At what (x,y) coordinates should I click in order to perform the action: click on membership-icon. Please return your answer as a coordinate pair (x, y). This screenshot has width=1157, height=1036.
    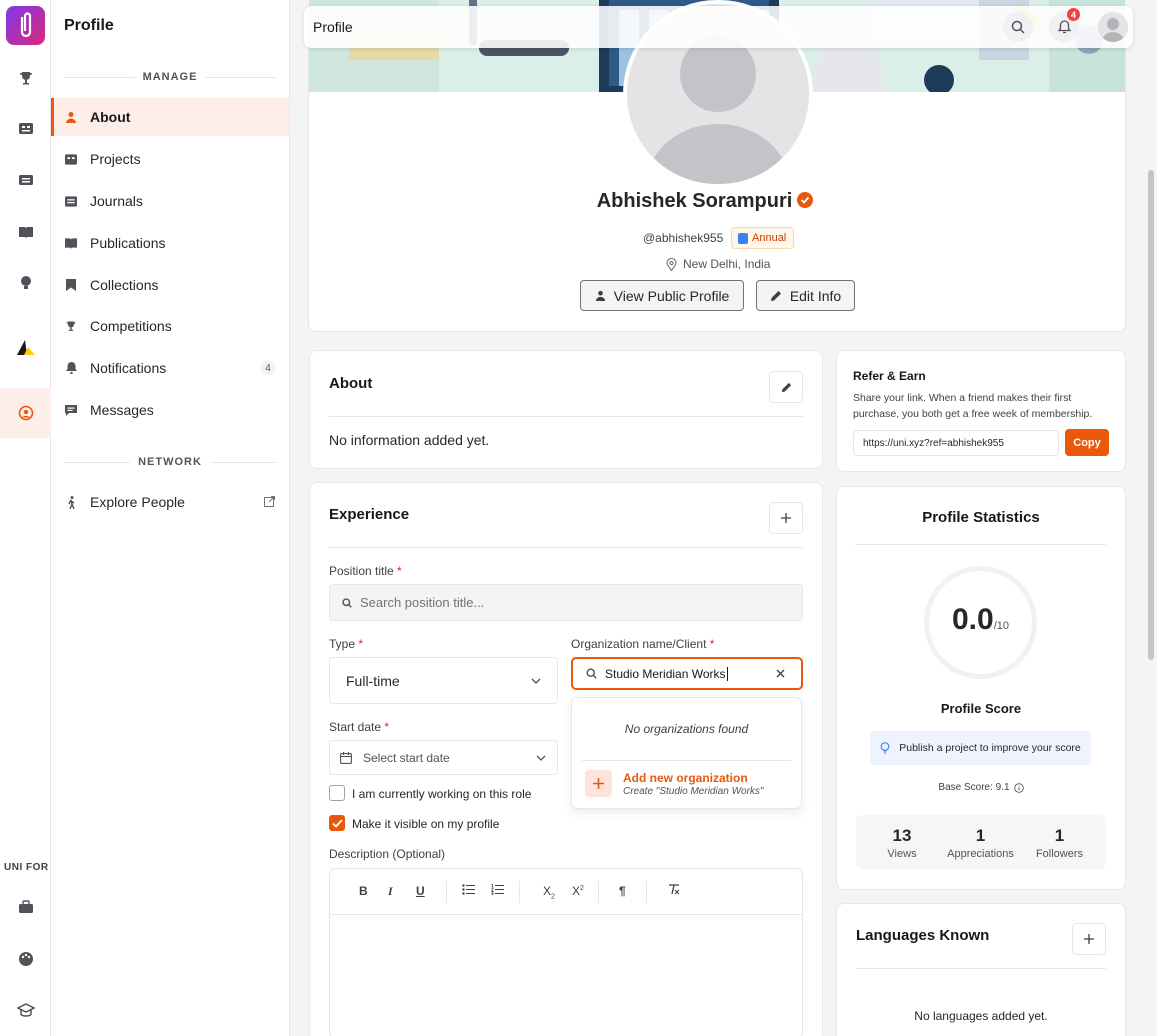
    Looking at the image, I should click on (743, 238).